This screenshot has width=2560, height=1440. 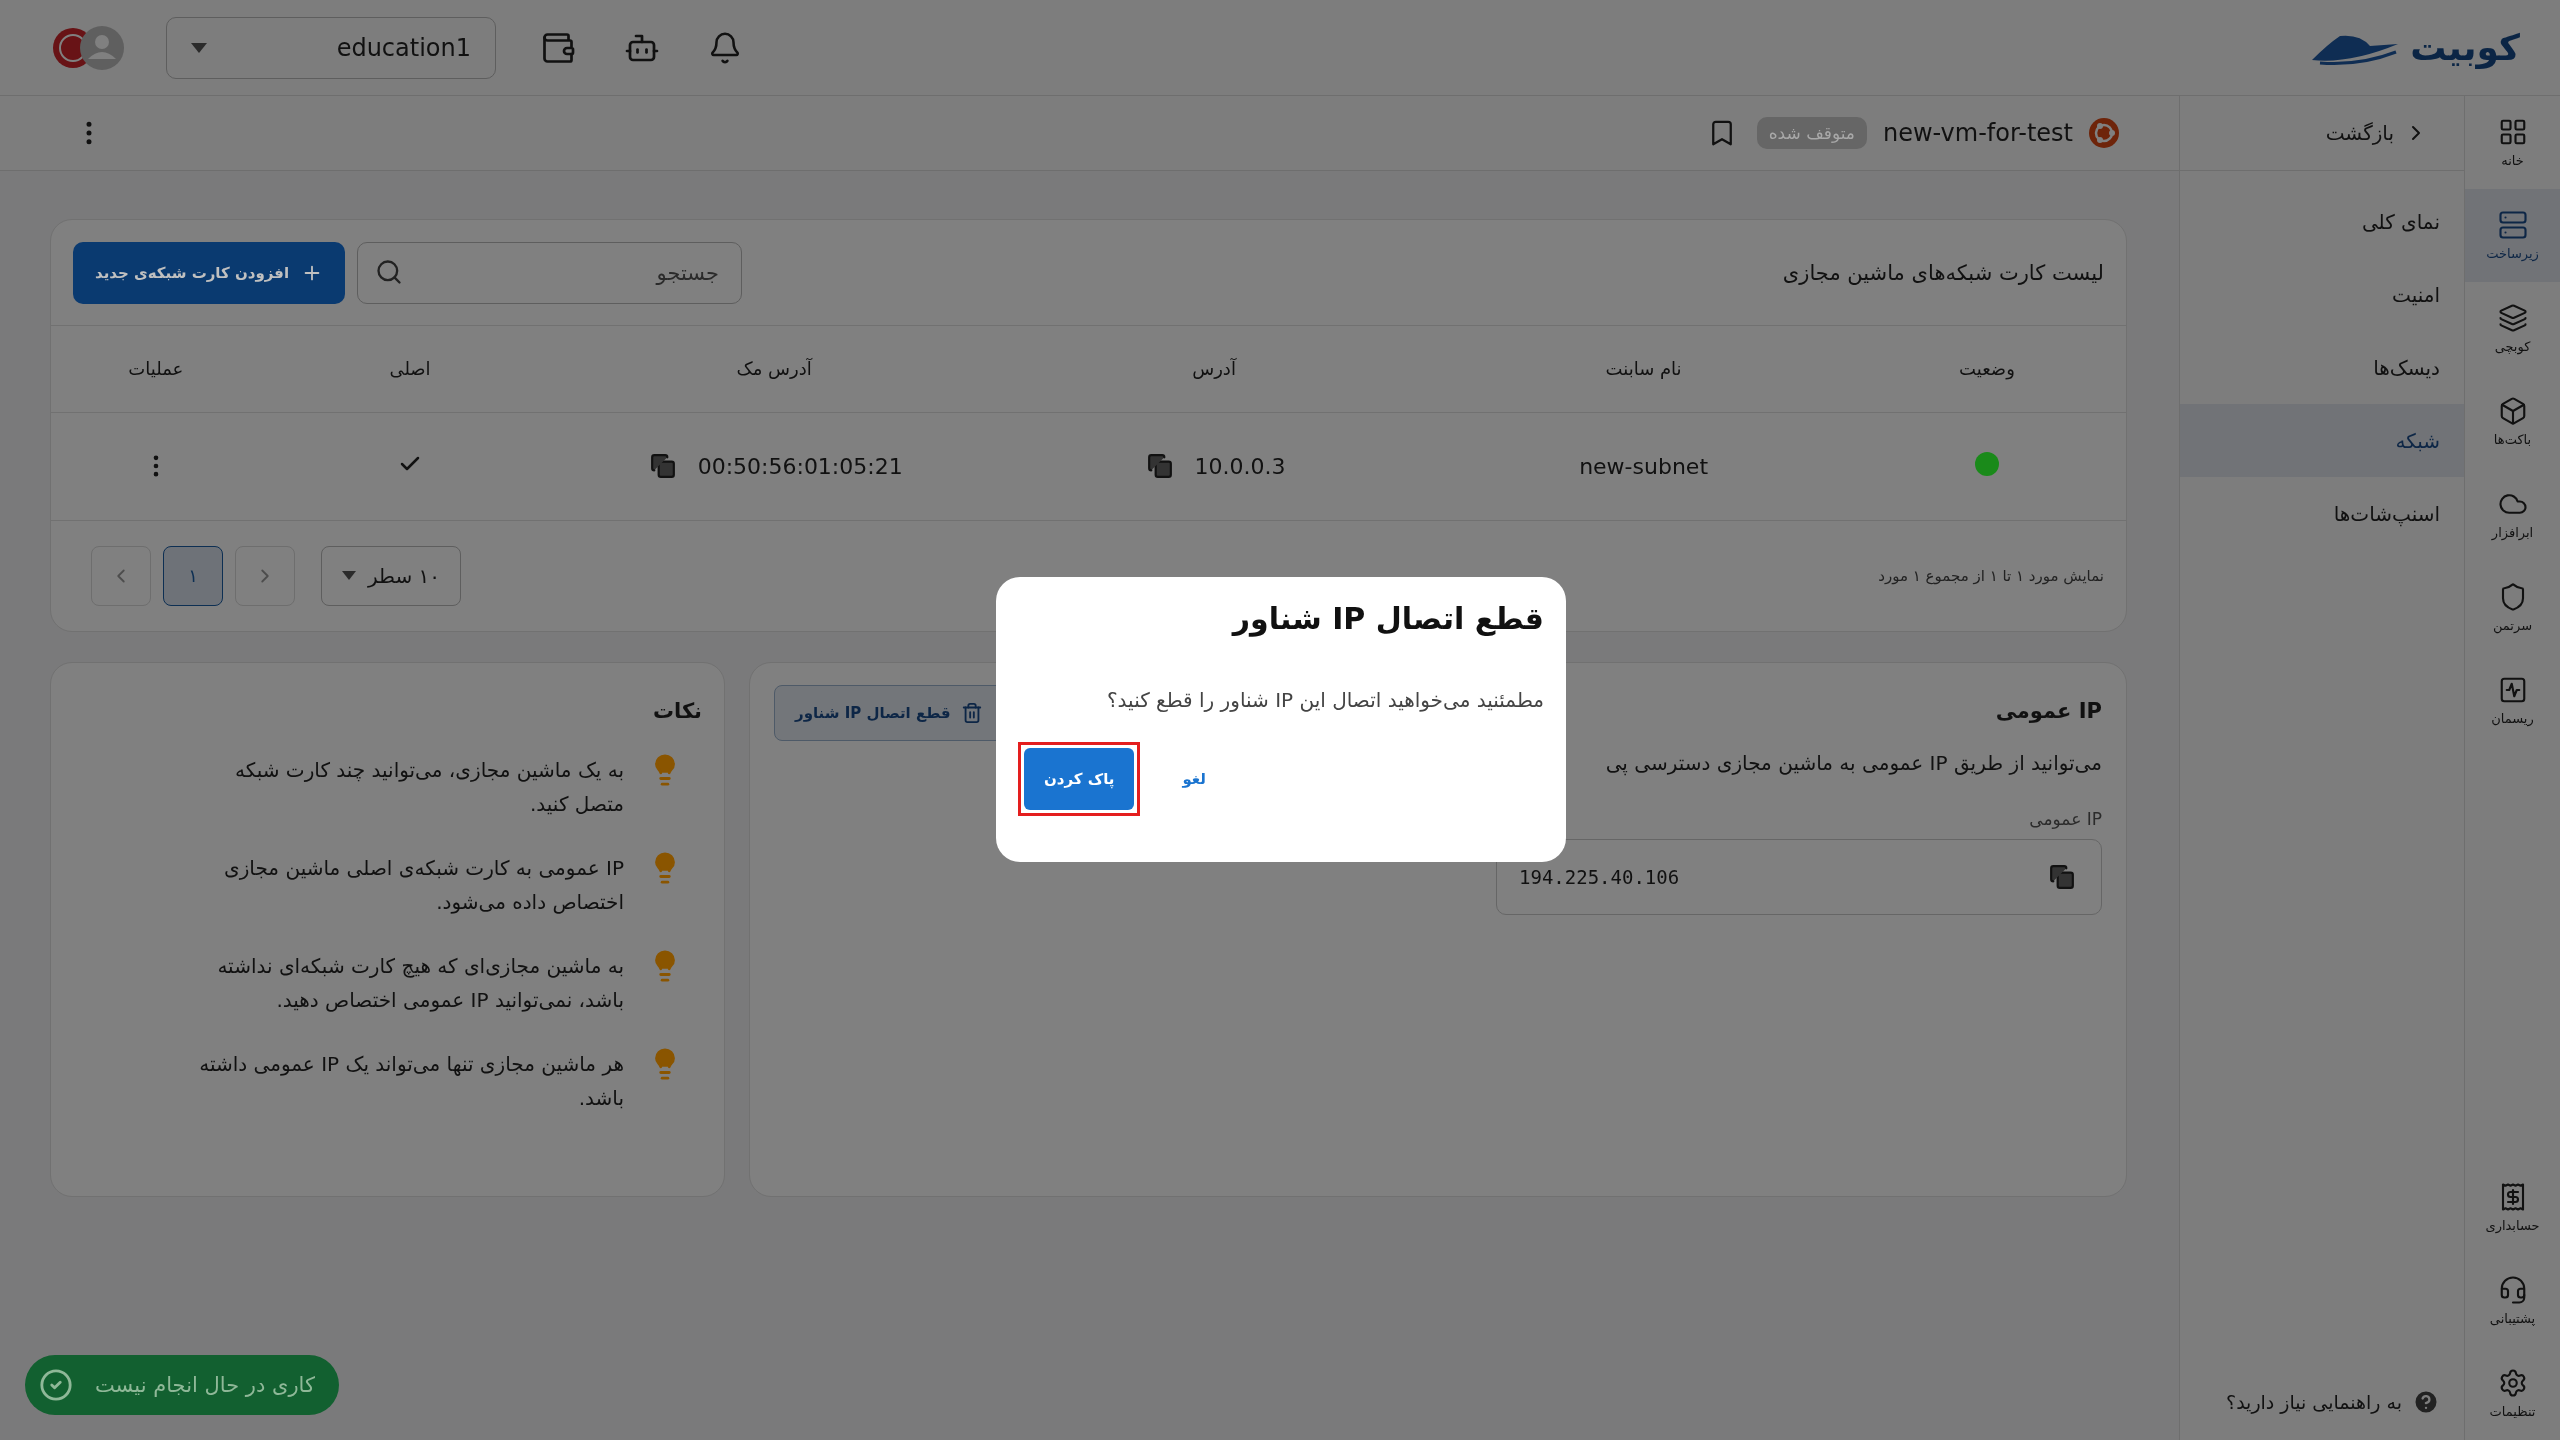 What do you see at coordinates (1387, 618) in the screenshot?
I see `dialog-title: قطع اتصال IP شناور` at bounding box center [1387, 618].